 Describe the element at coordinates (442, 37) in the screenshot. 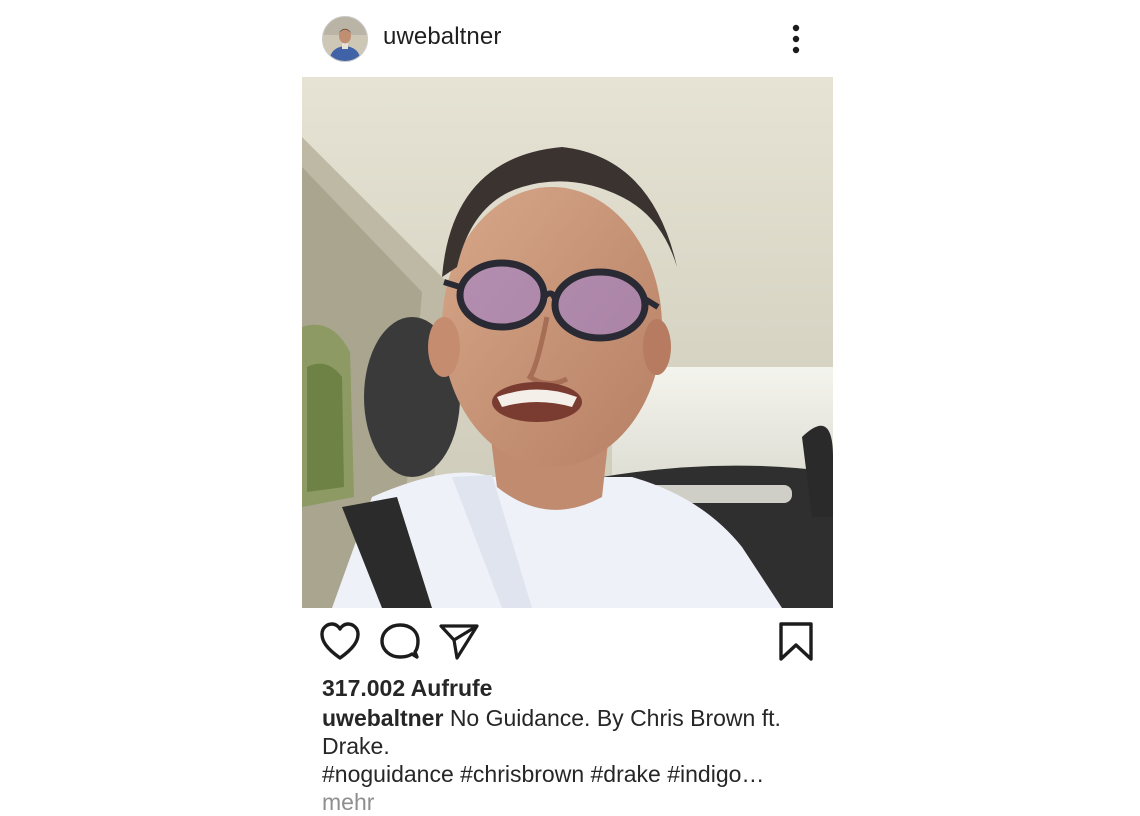

I see `post-username: uwebaltner` at that location.